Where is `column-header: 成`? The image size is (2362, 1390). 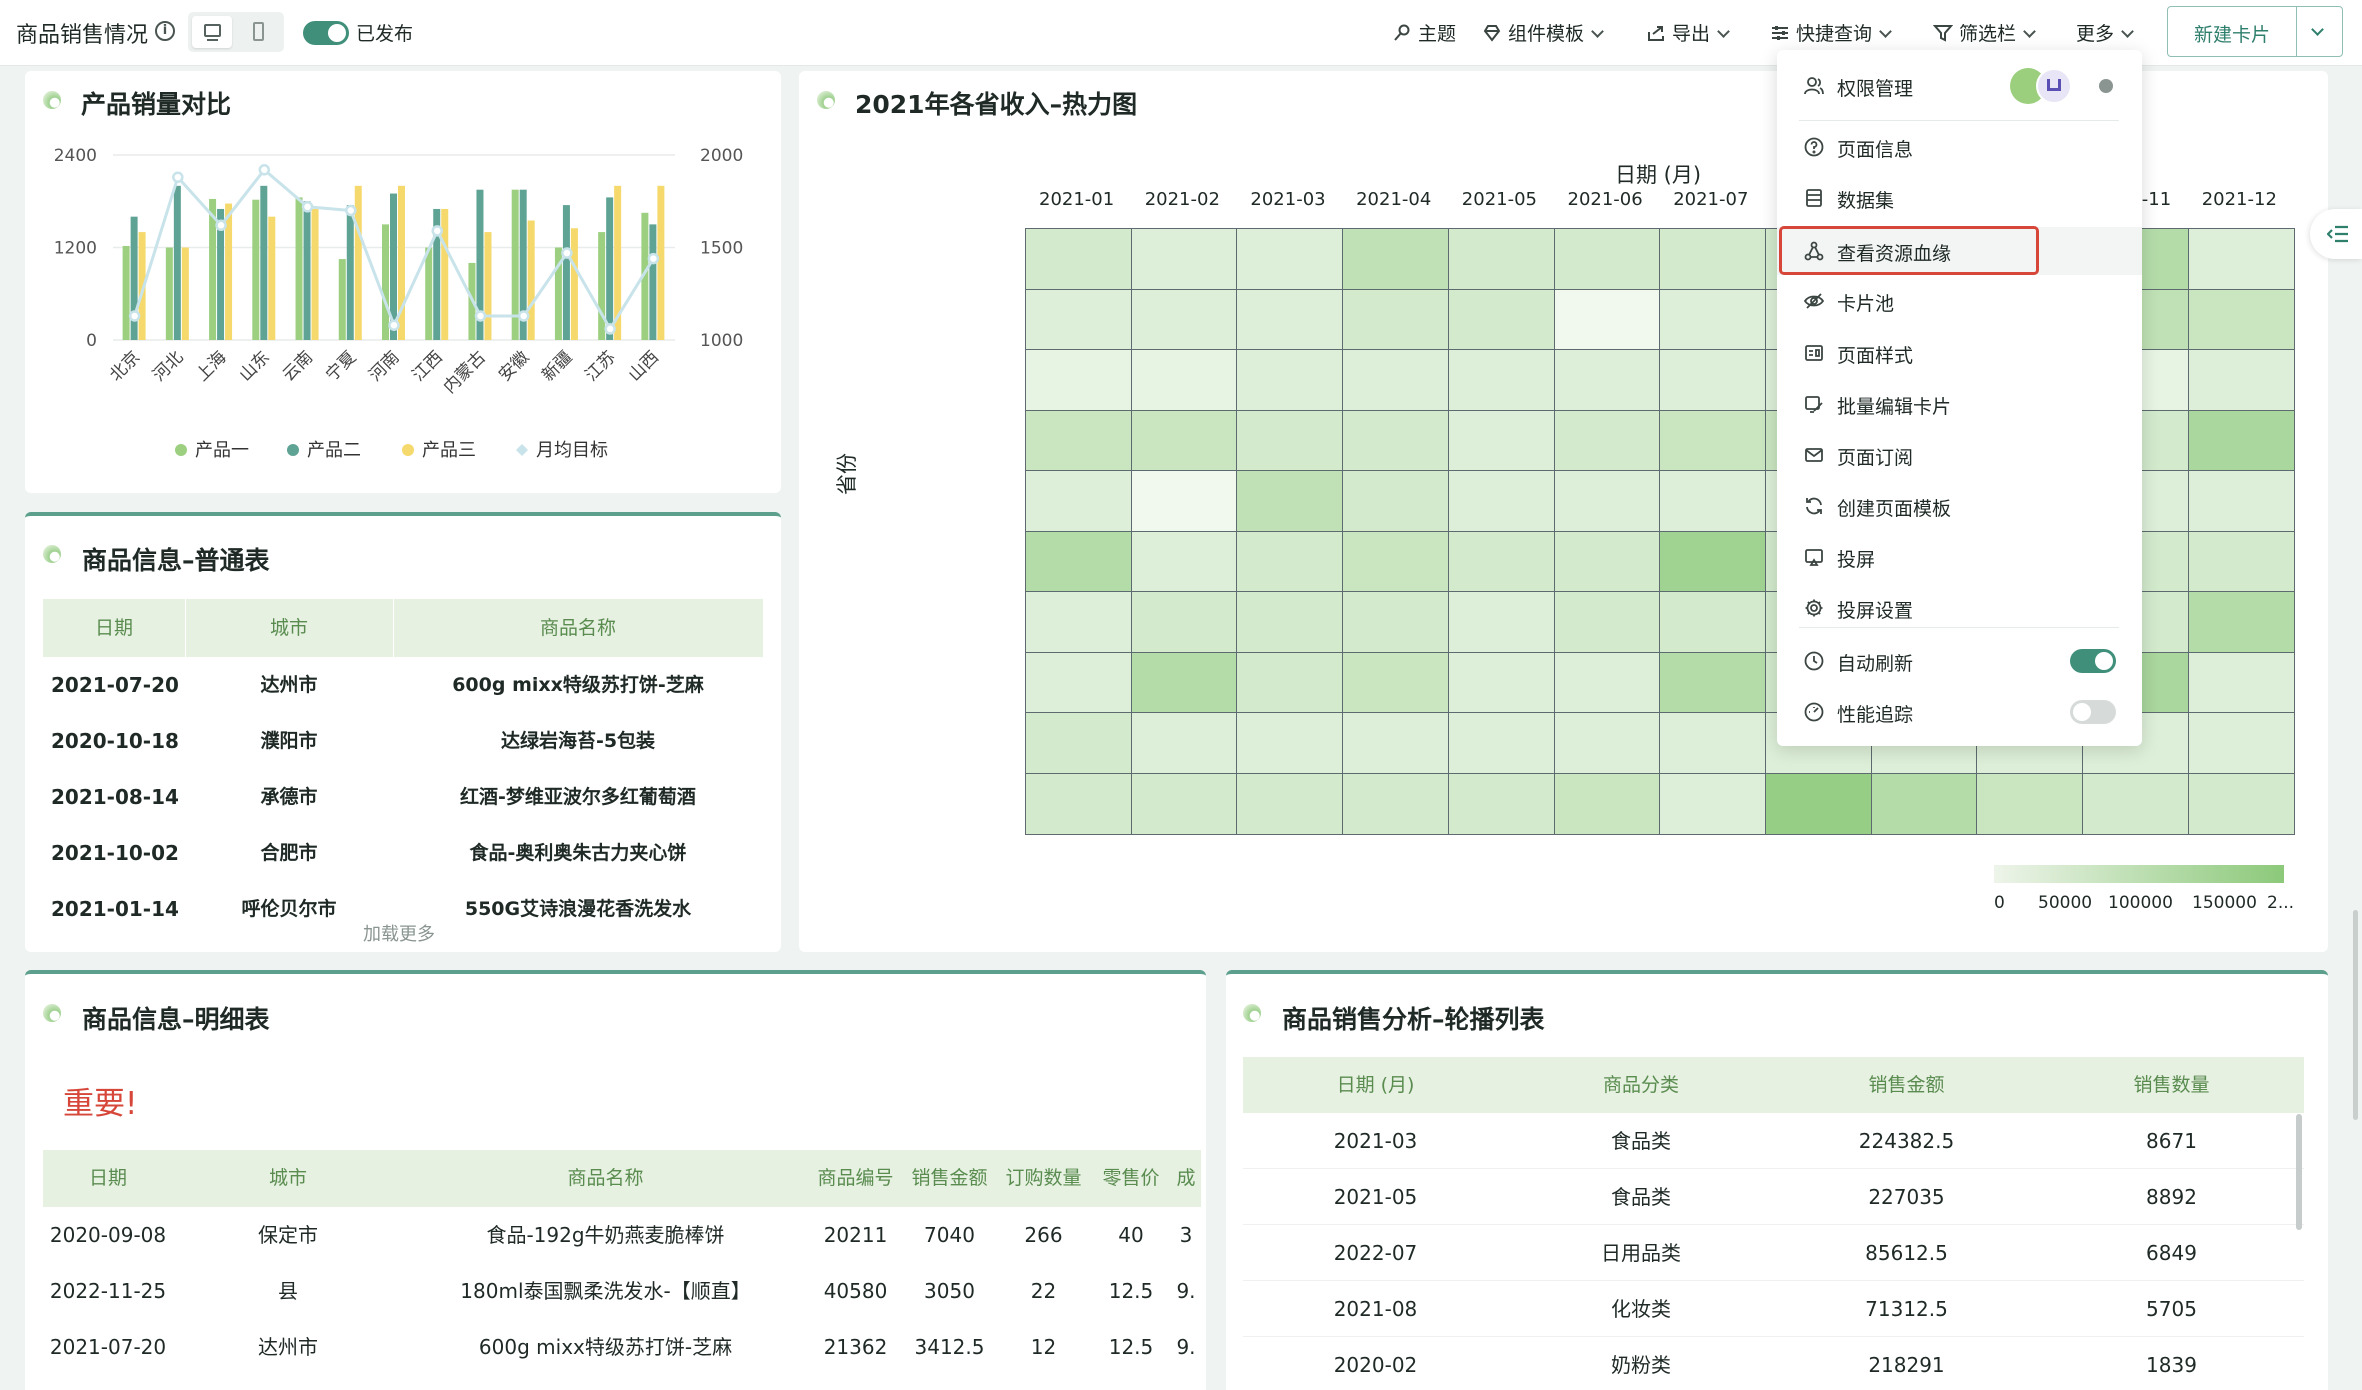 column-header: 成 is located at coordinates (1186, 1178).